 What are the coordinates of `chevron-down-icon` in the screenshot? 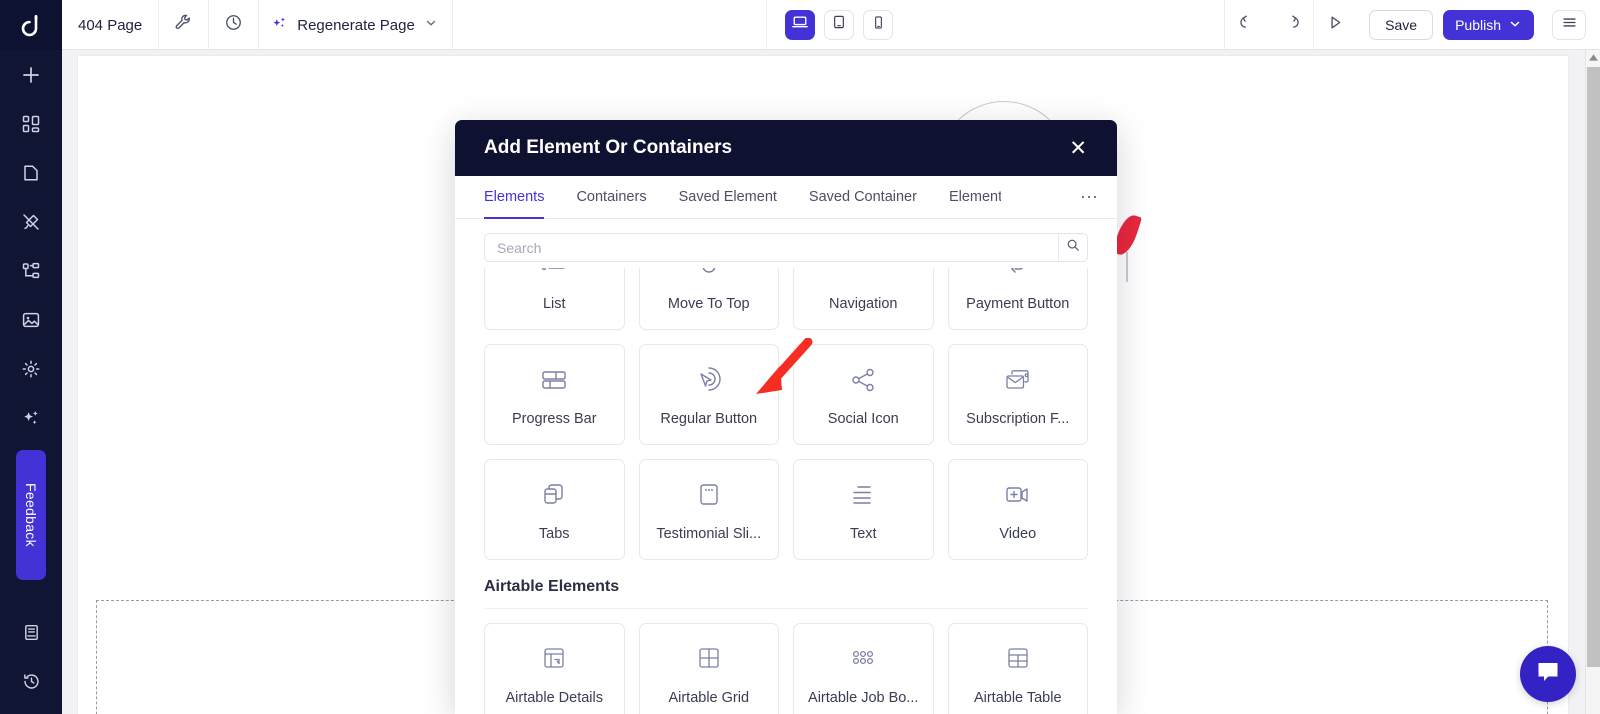 It's located at (431, 25).